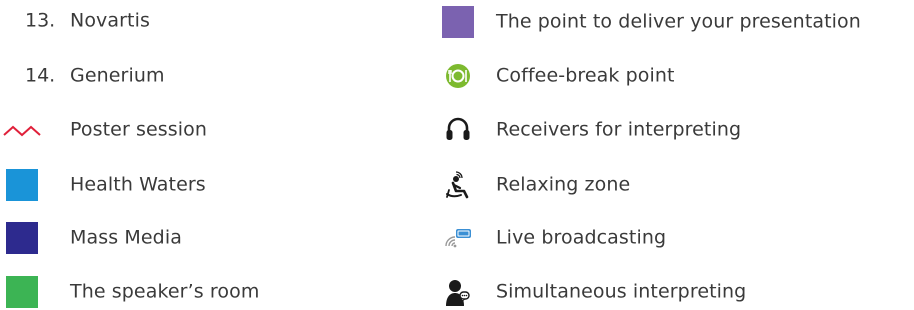 The image size is (914, 310). What do you see at coordinates (126, 237) in the screenshot?
I see `item-label: Mass Media` at bounding box center [126, 237].